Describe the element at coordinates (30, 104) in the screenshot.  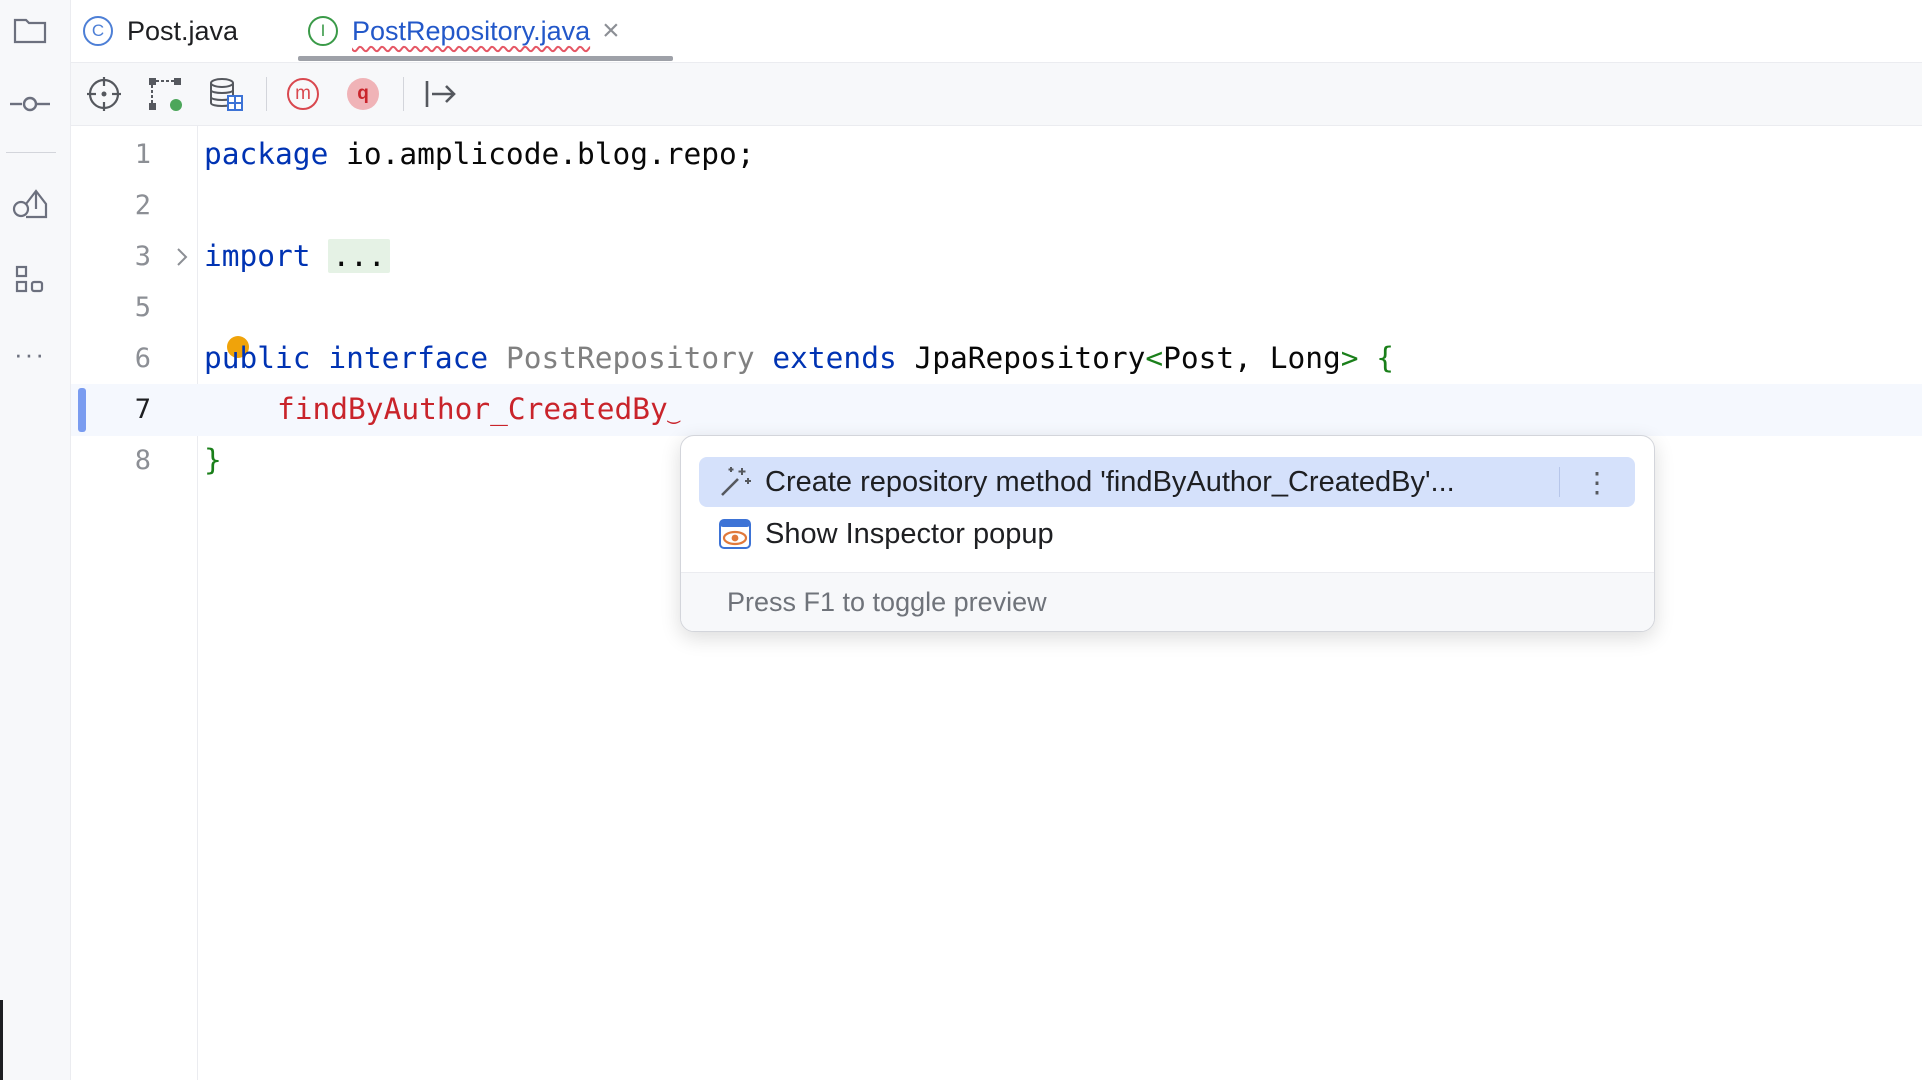
I see `commit-icon` at that location.